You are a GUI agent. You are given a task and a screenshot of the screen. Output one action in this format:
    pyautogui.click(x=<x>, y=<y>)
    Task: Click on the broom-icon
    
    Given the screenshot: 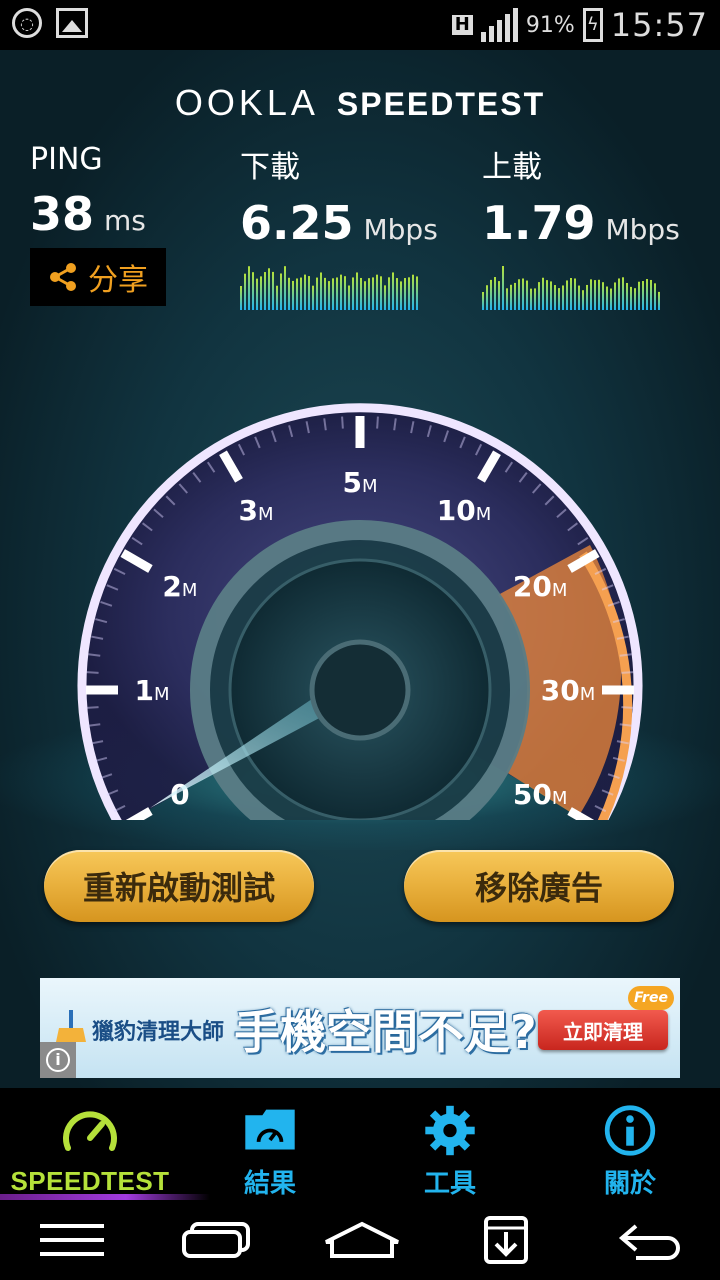 What is the action you would take?
    pyautogui.click(x=71, y=1026)
    